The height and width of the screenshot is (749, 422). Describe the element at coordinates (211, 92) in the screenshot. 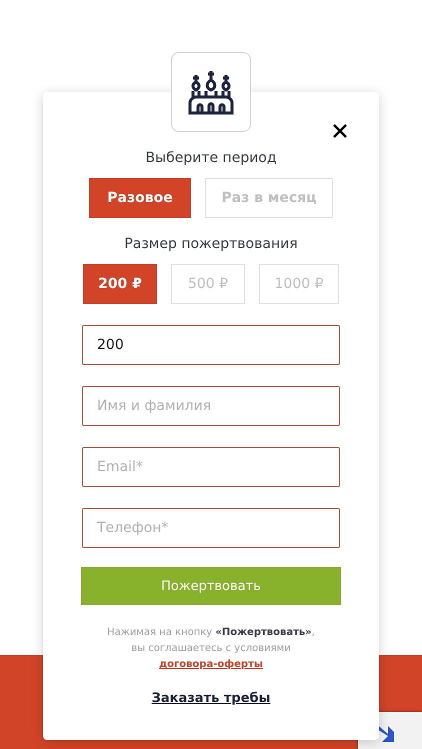

I see `church-icon` at that location.